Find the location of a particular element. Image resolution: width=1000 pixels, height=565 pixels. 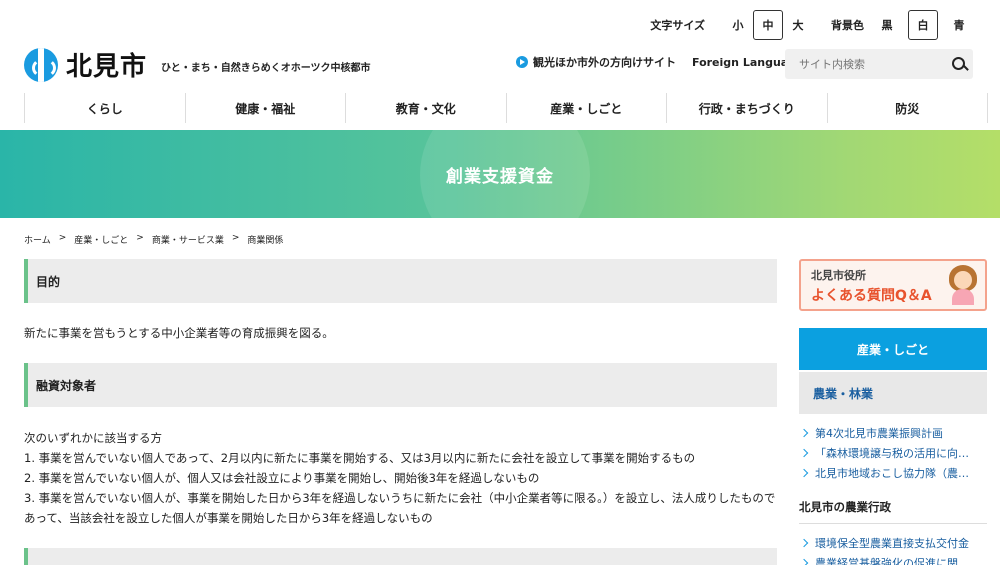

header-links: 観光ほか市外の方向けサイト Foreign Language is located at coordinates (660, 62).